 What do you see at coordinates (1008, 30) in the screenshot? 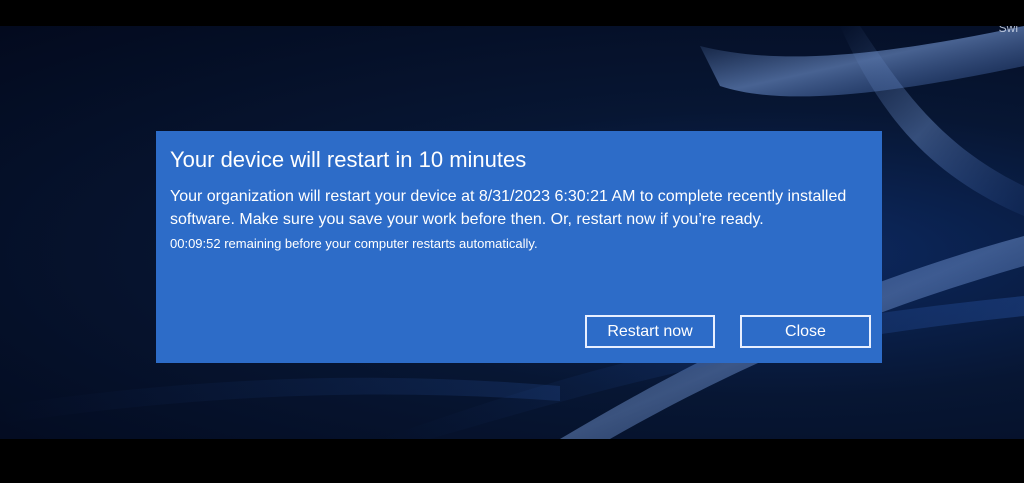
I see `corner-text: Swi` at bounding box center [1008, 30].